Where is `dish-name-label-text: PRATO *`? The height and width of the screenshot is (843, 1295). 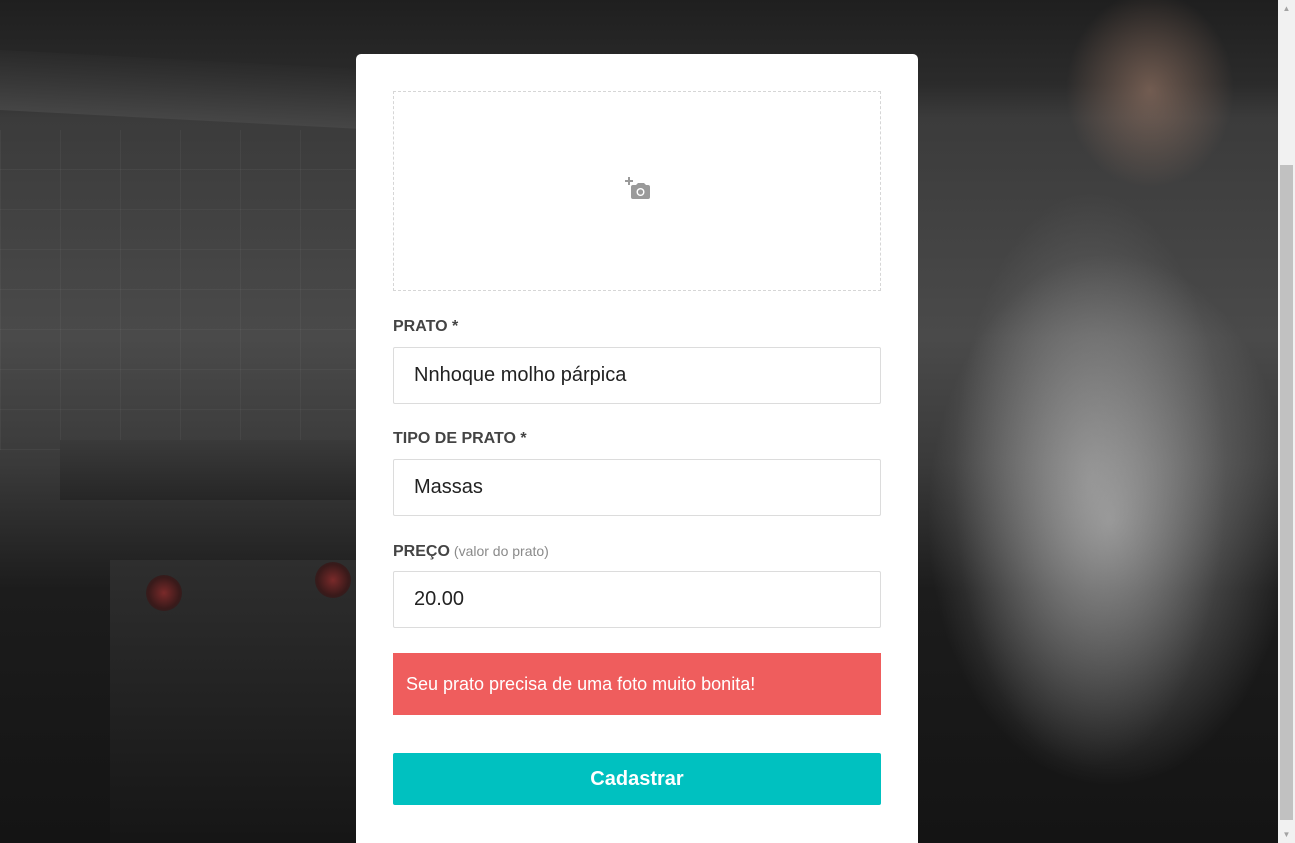 dish-name-label-text: PRATO * is located at coordinates (426, 326).